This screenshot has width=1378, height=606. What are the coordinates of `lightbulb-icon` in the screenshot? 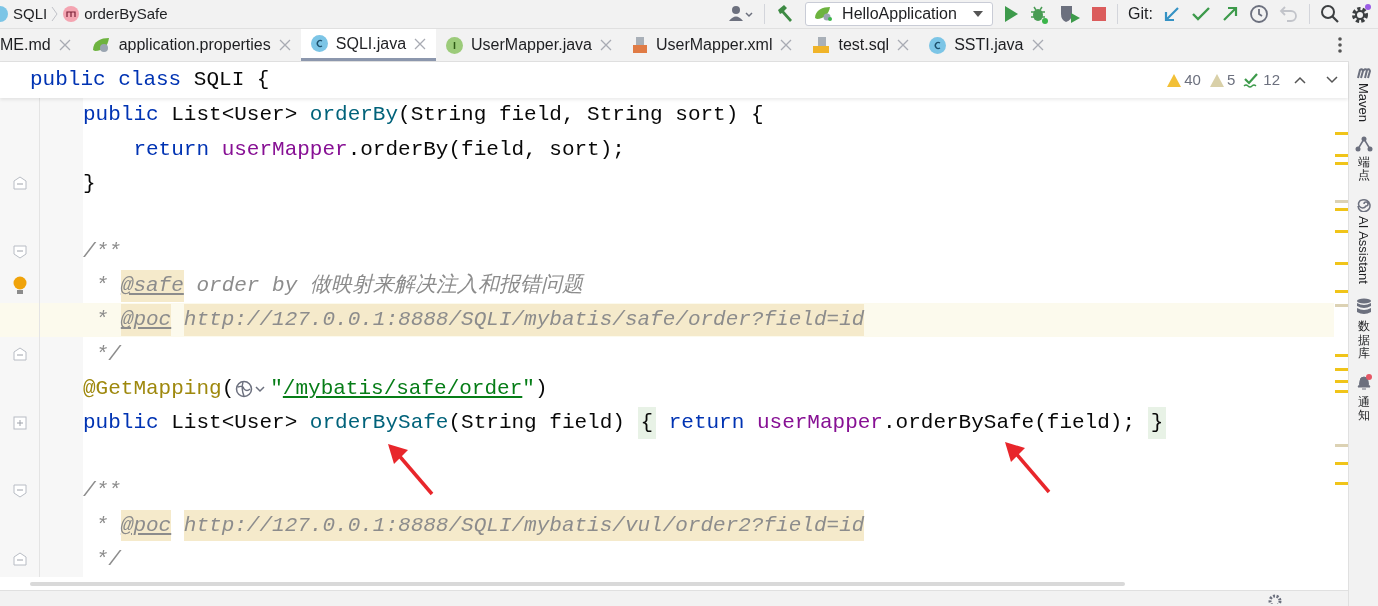 It's located at (19, 286).